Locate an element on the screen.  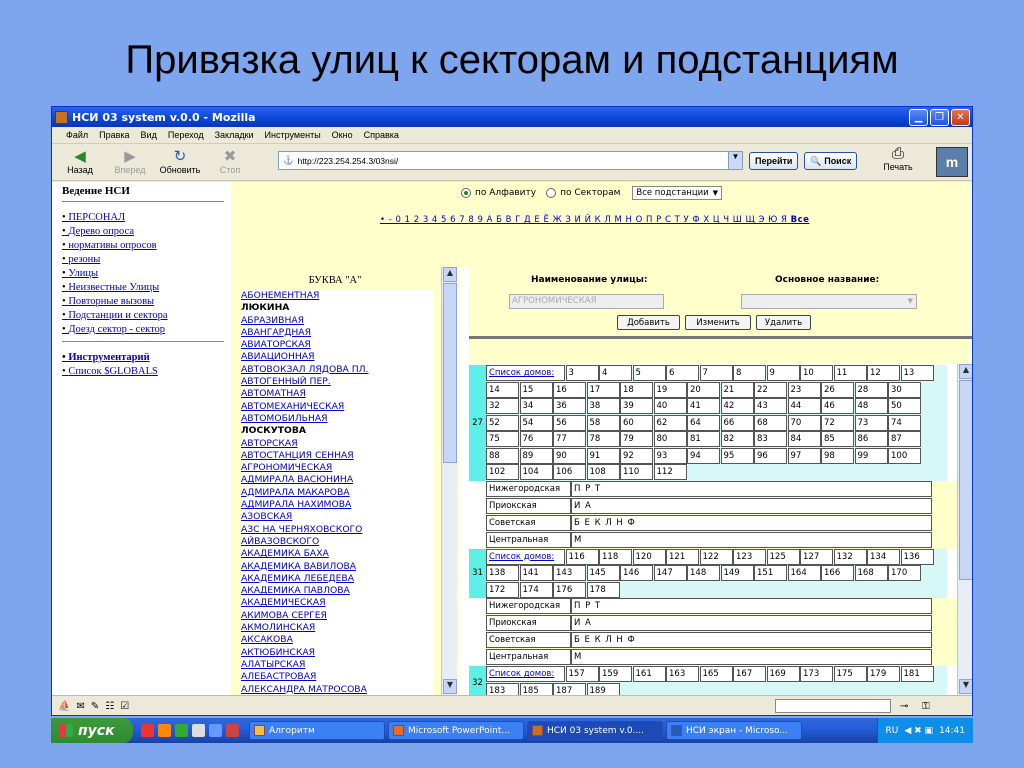
alpha-radio is located at coordinates (466, 193).